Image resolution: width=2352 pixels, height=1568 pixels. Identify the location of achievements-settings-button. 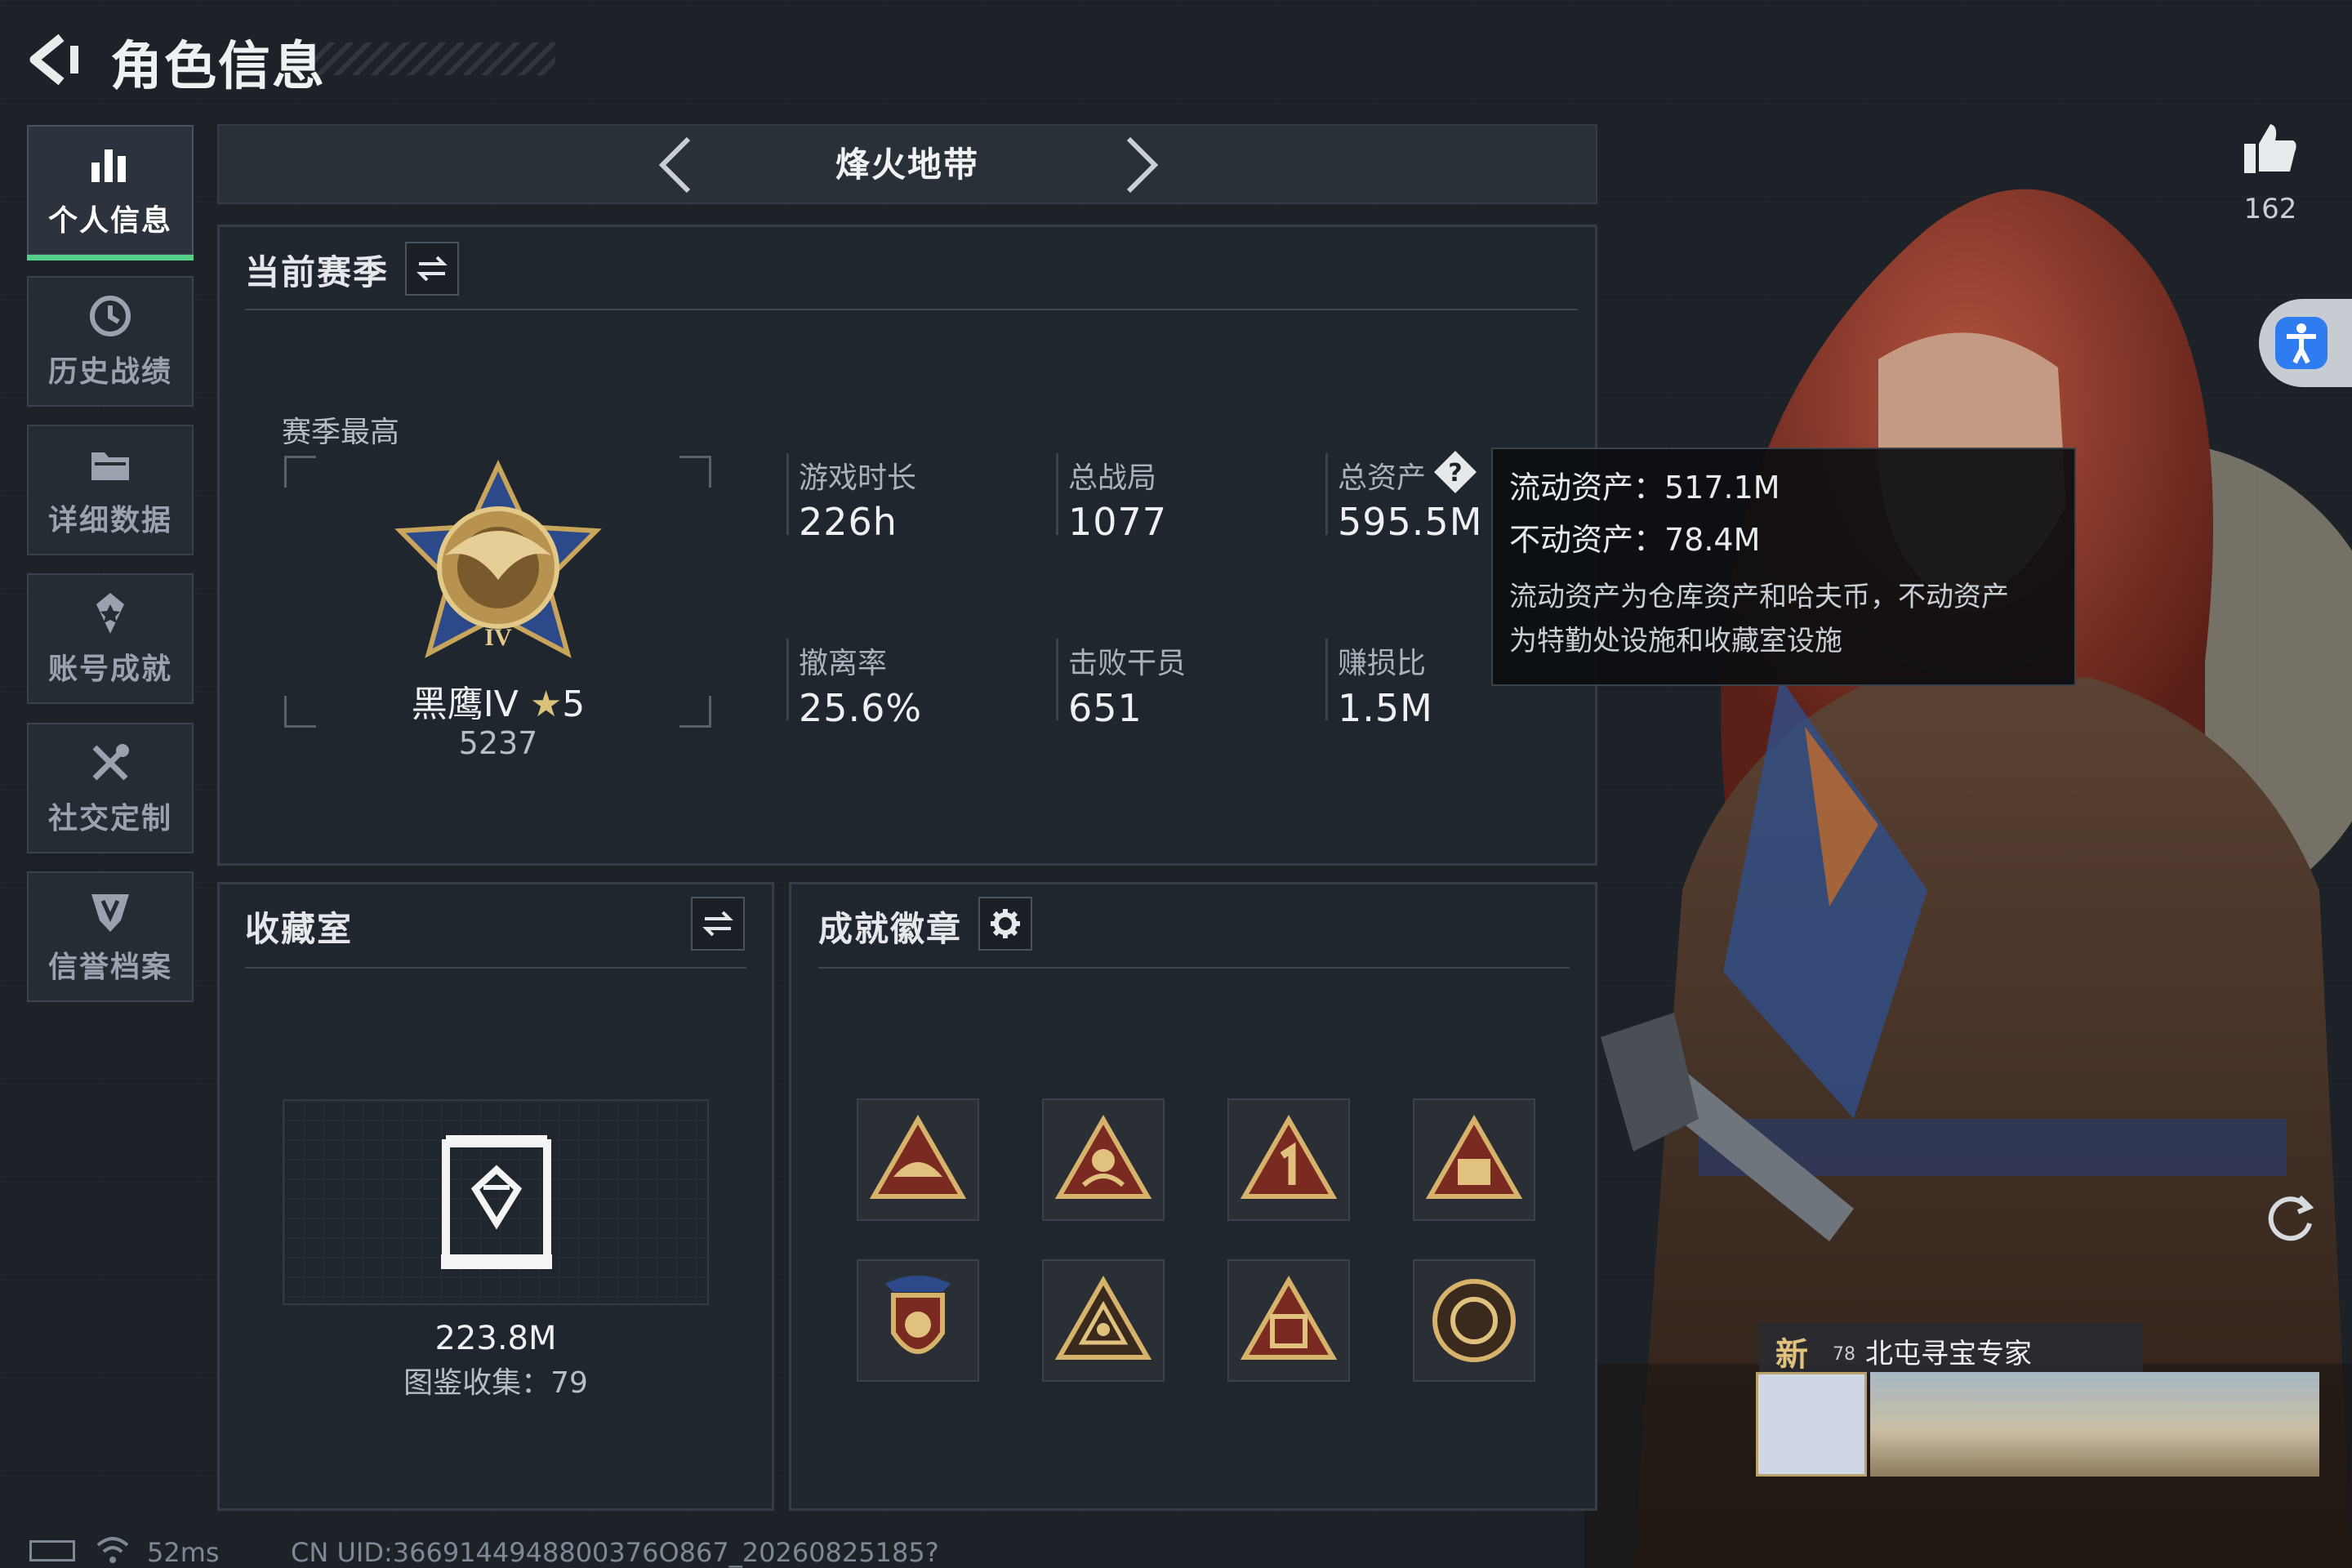
(1005, 924).